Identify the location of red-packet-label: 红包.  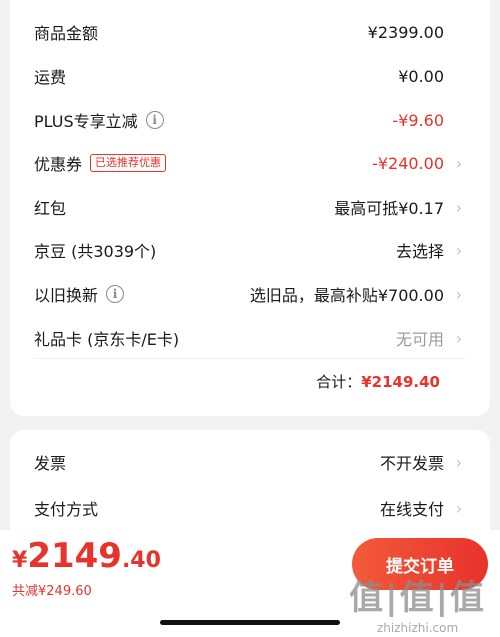
(50, 208).